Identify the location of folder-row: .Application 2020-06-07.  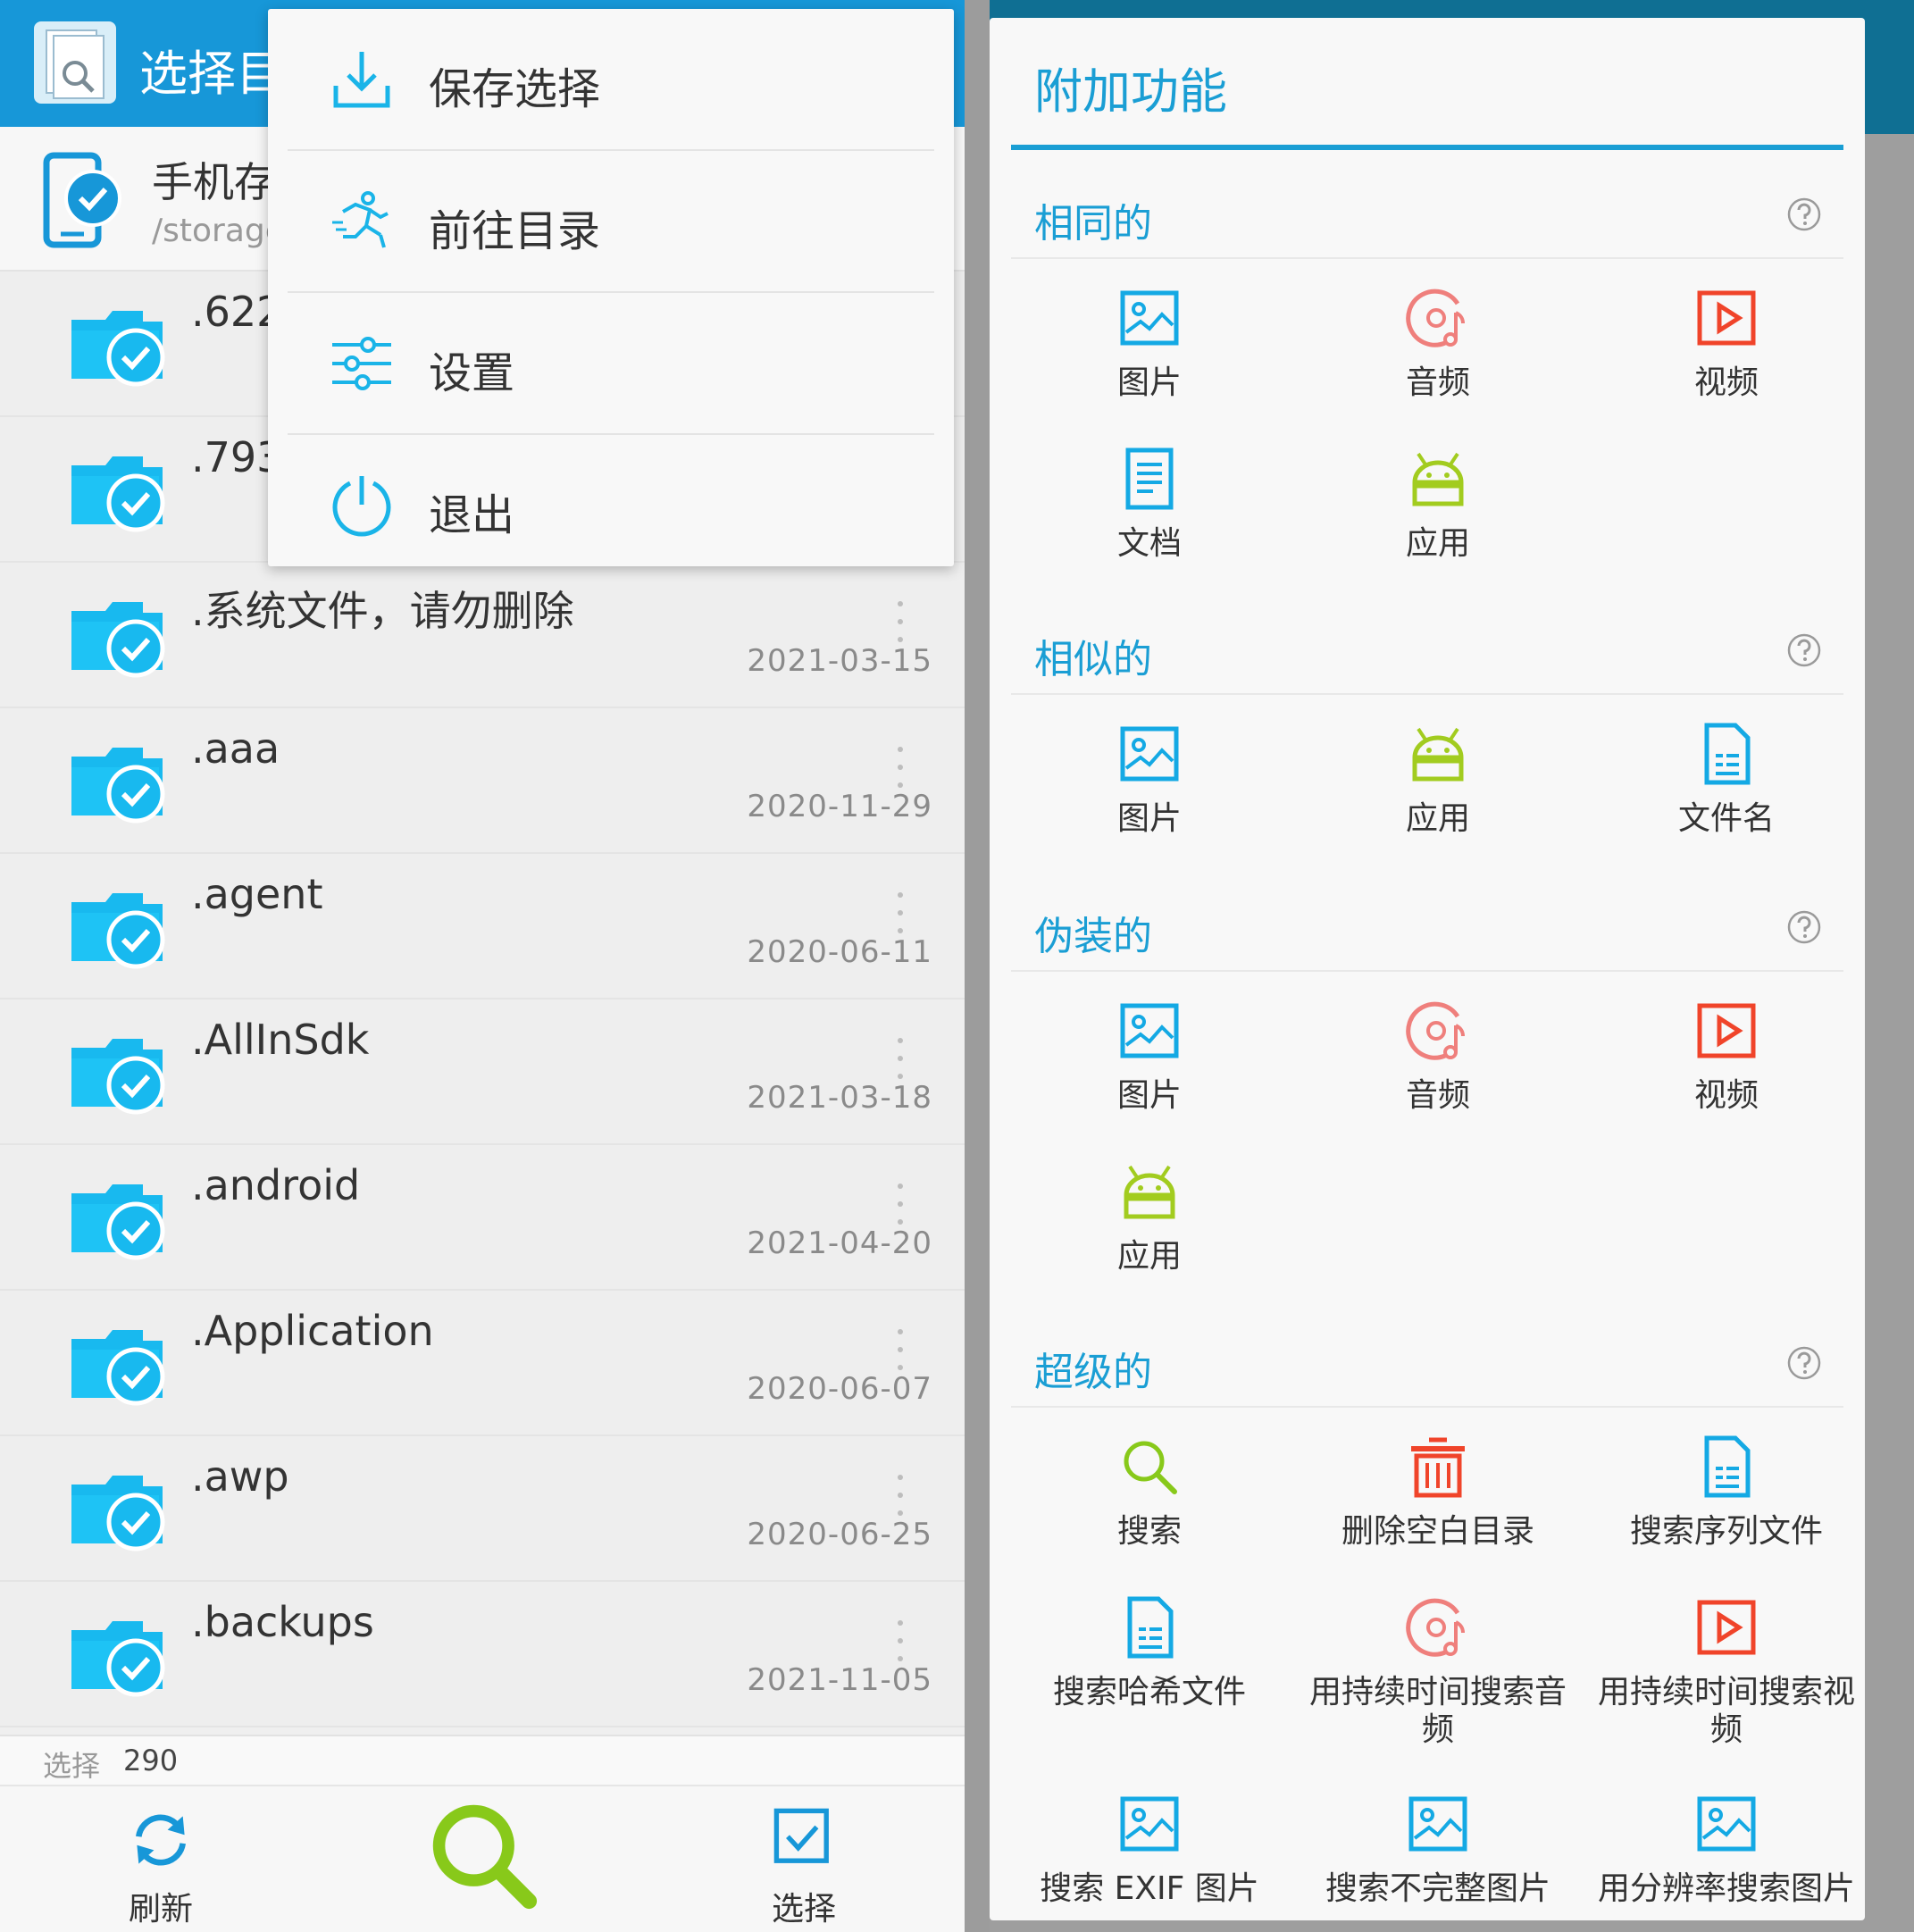
(482, 1363).